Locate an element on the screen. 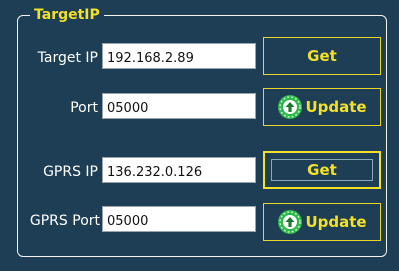 This screenshot has width=399, height=271. gprs-update-label: Update is located at coordinates (336, 222).